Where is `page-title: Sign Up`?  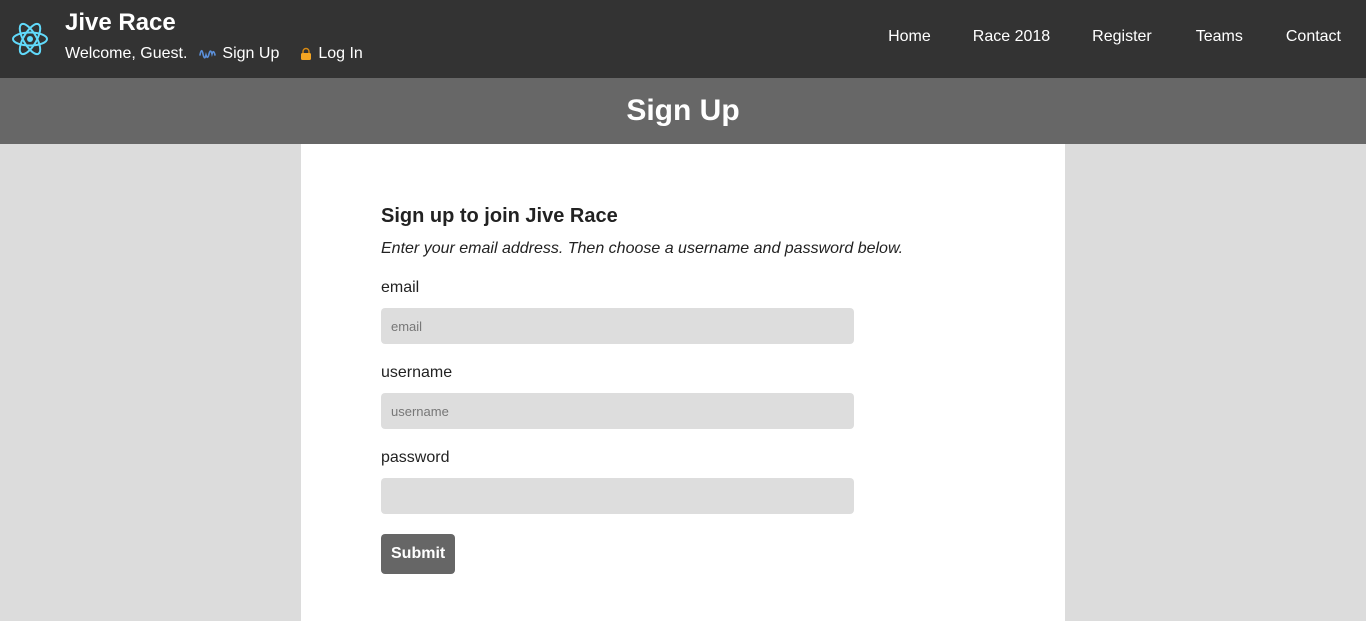
page-title: Sign Up is located at coordinates (683, 110).